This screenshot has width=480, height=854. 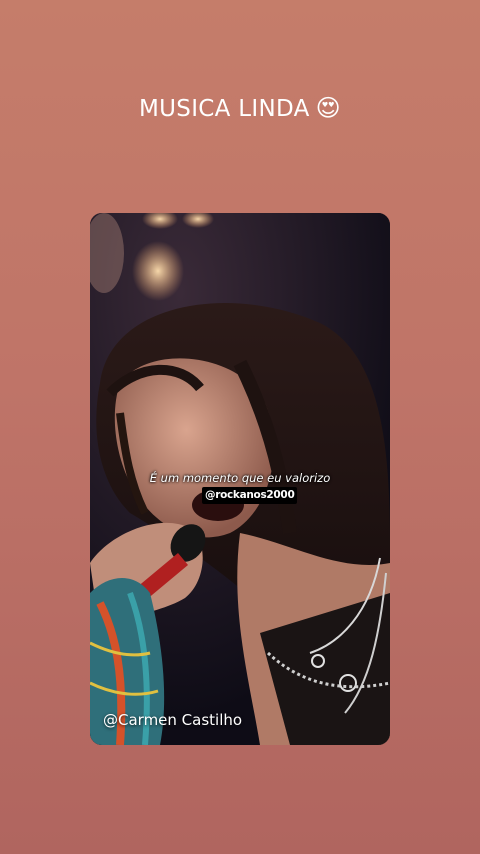 I want to click on video-subtitle: É um momento que eu valorizo, so click(x=240, y=478).